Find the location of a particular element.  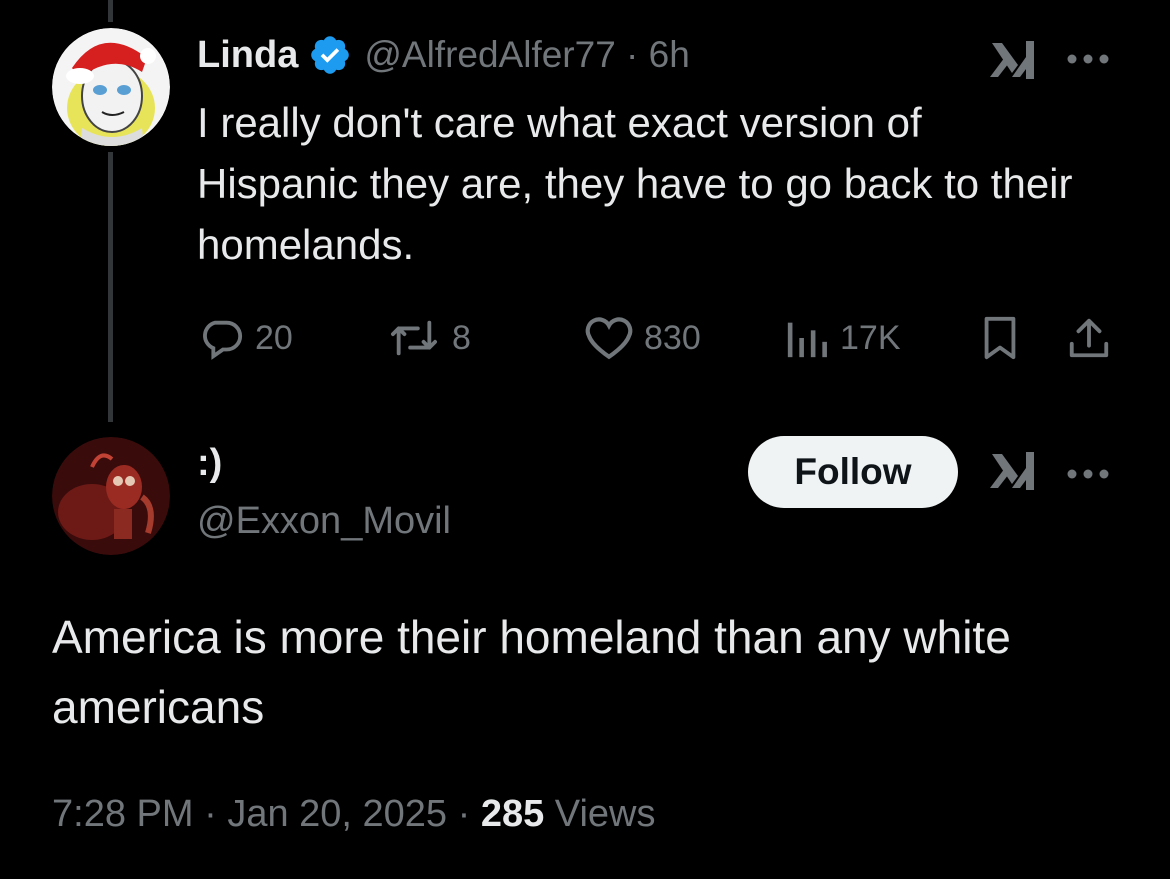

bookmark-button is located at coordinates (1000, 338).